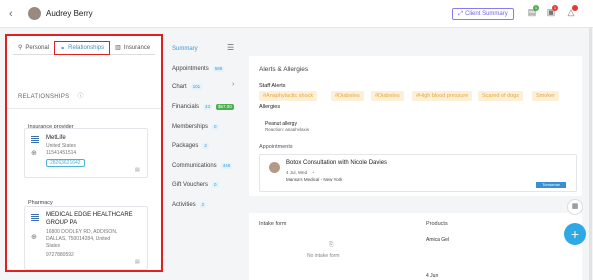 The image size is (593, 280). Describe the element at coordinates (63, 48) in the screenshot. I see `link-icon: ⚭` at that location.